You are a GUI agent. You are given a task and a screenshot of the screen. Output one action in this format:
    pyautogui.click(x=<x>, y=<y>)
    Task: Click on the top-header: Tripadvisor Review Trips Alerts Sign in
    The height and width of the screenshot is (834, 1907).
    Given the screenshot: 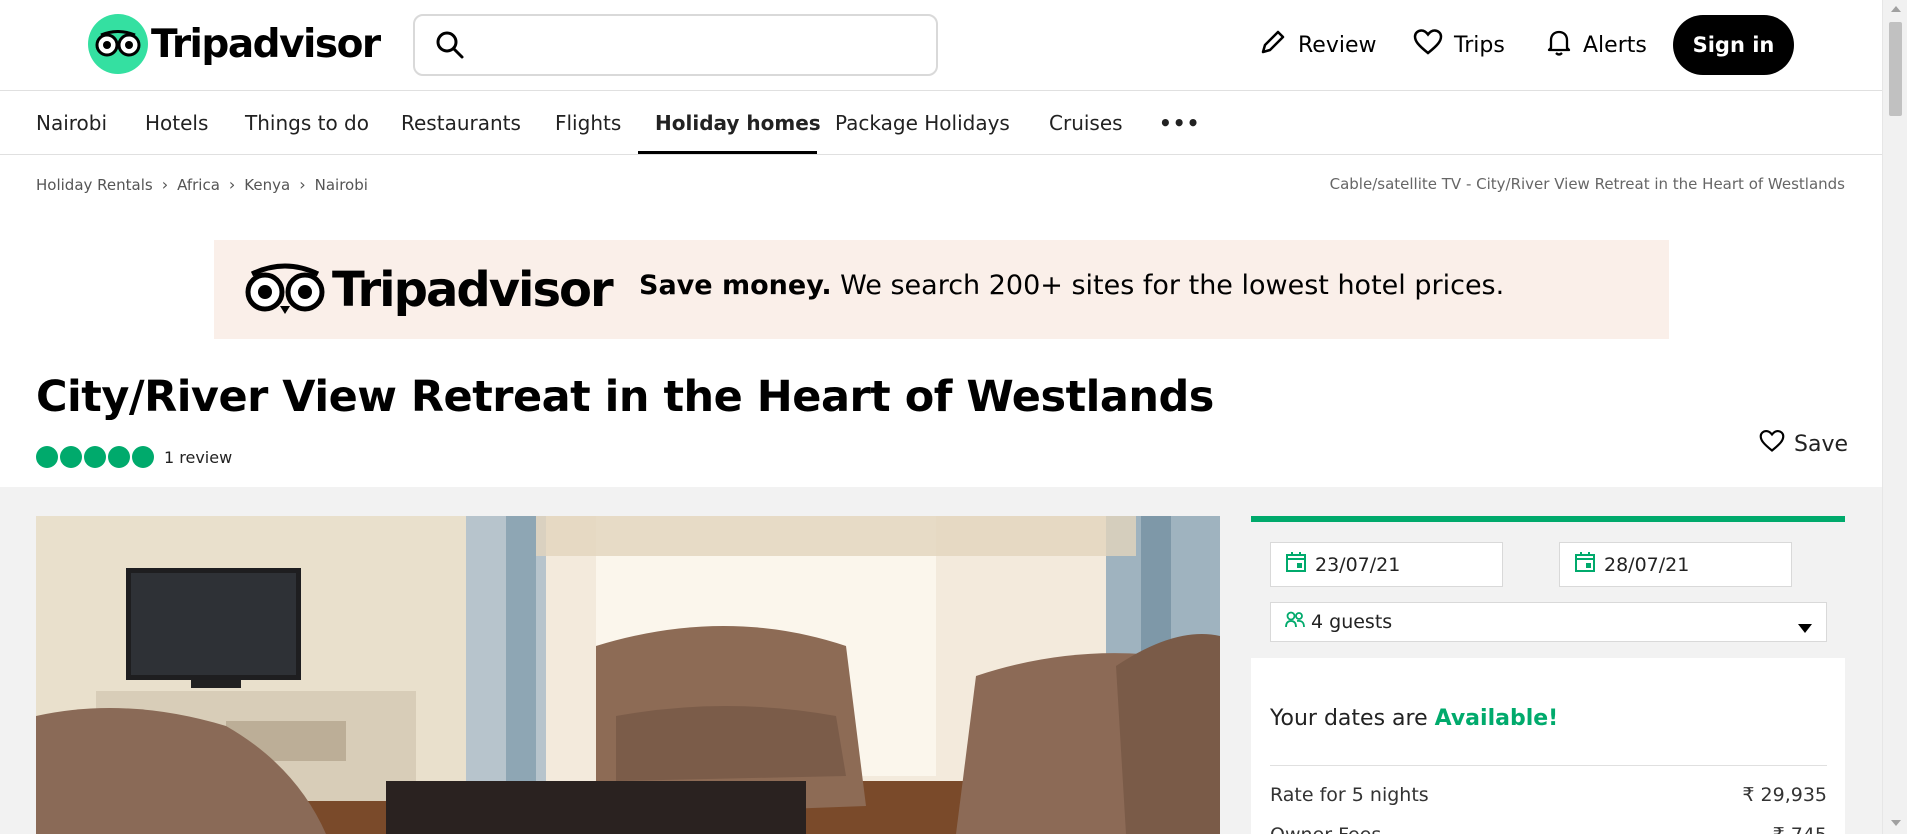 What is the action you would take?
    pyautogui.click(x=941, y=45)
    